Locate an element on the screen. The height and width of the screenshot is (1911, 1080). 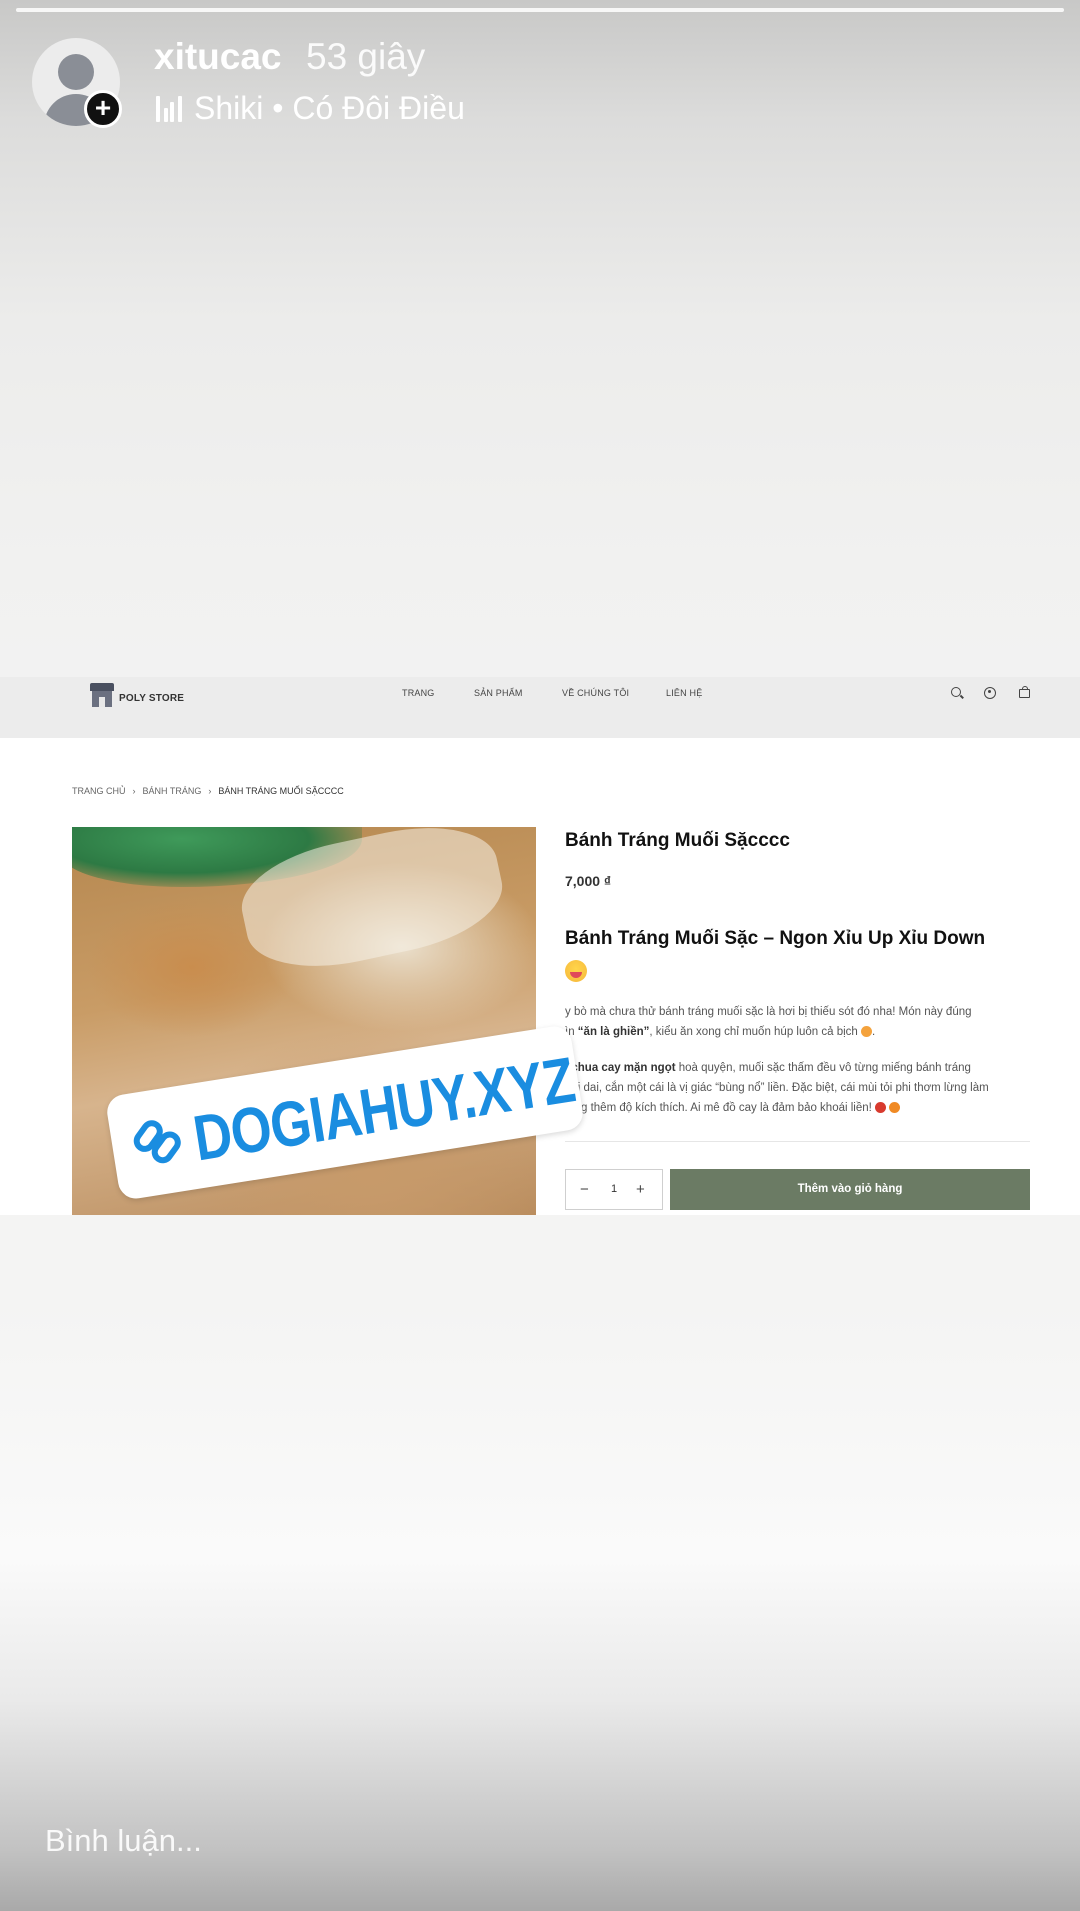
story-progress-bar is located at coordinates (540, 10).